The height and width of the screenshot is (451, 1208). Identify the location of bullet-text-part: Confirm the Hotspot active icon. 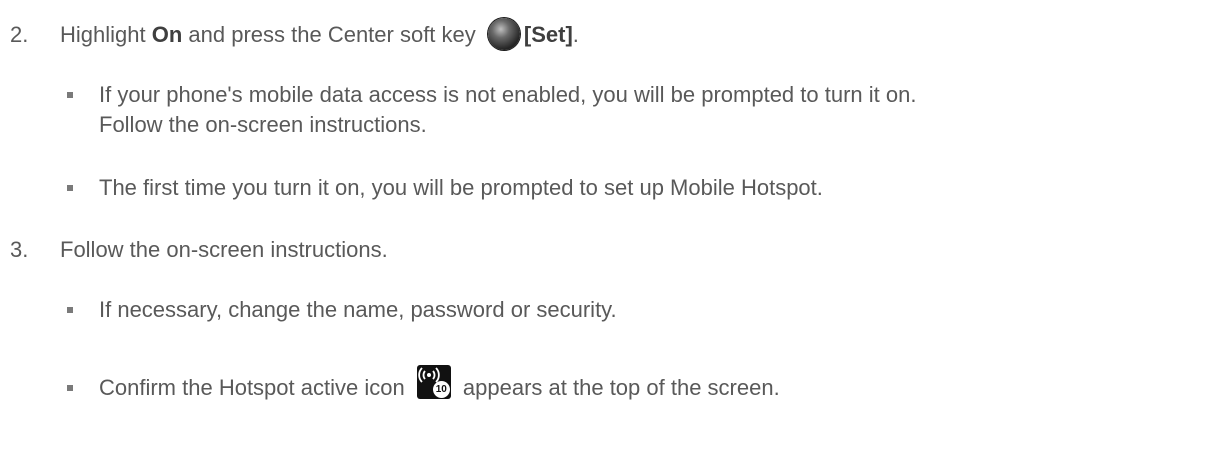
(255, 387).